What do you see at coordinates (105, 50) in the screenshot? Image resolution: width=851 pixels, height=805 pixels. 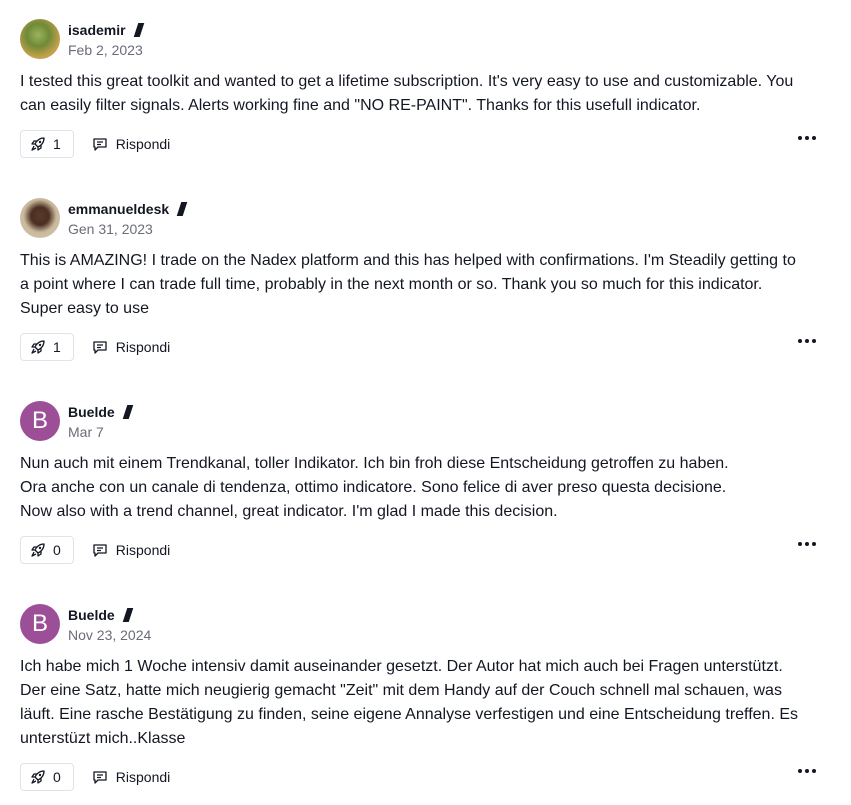 I see `comment-date: Feb 2, 2023` at bounding box center [105, 50].